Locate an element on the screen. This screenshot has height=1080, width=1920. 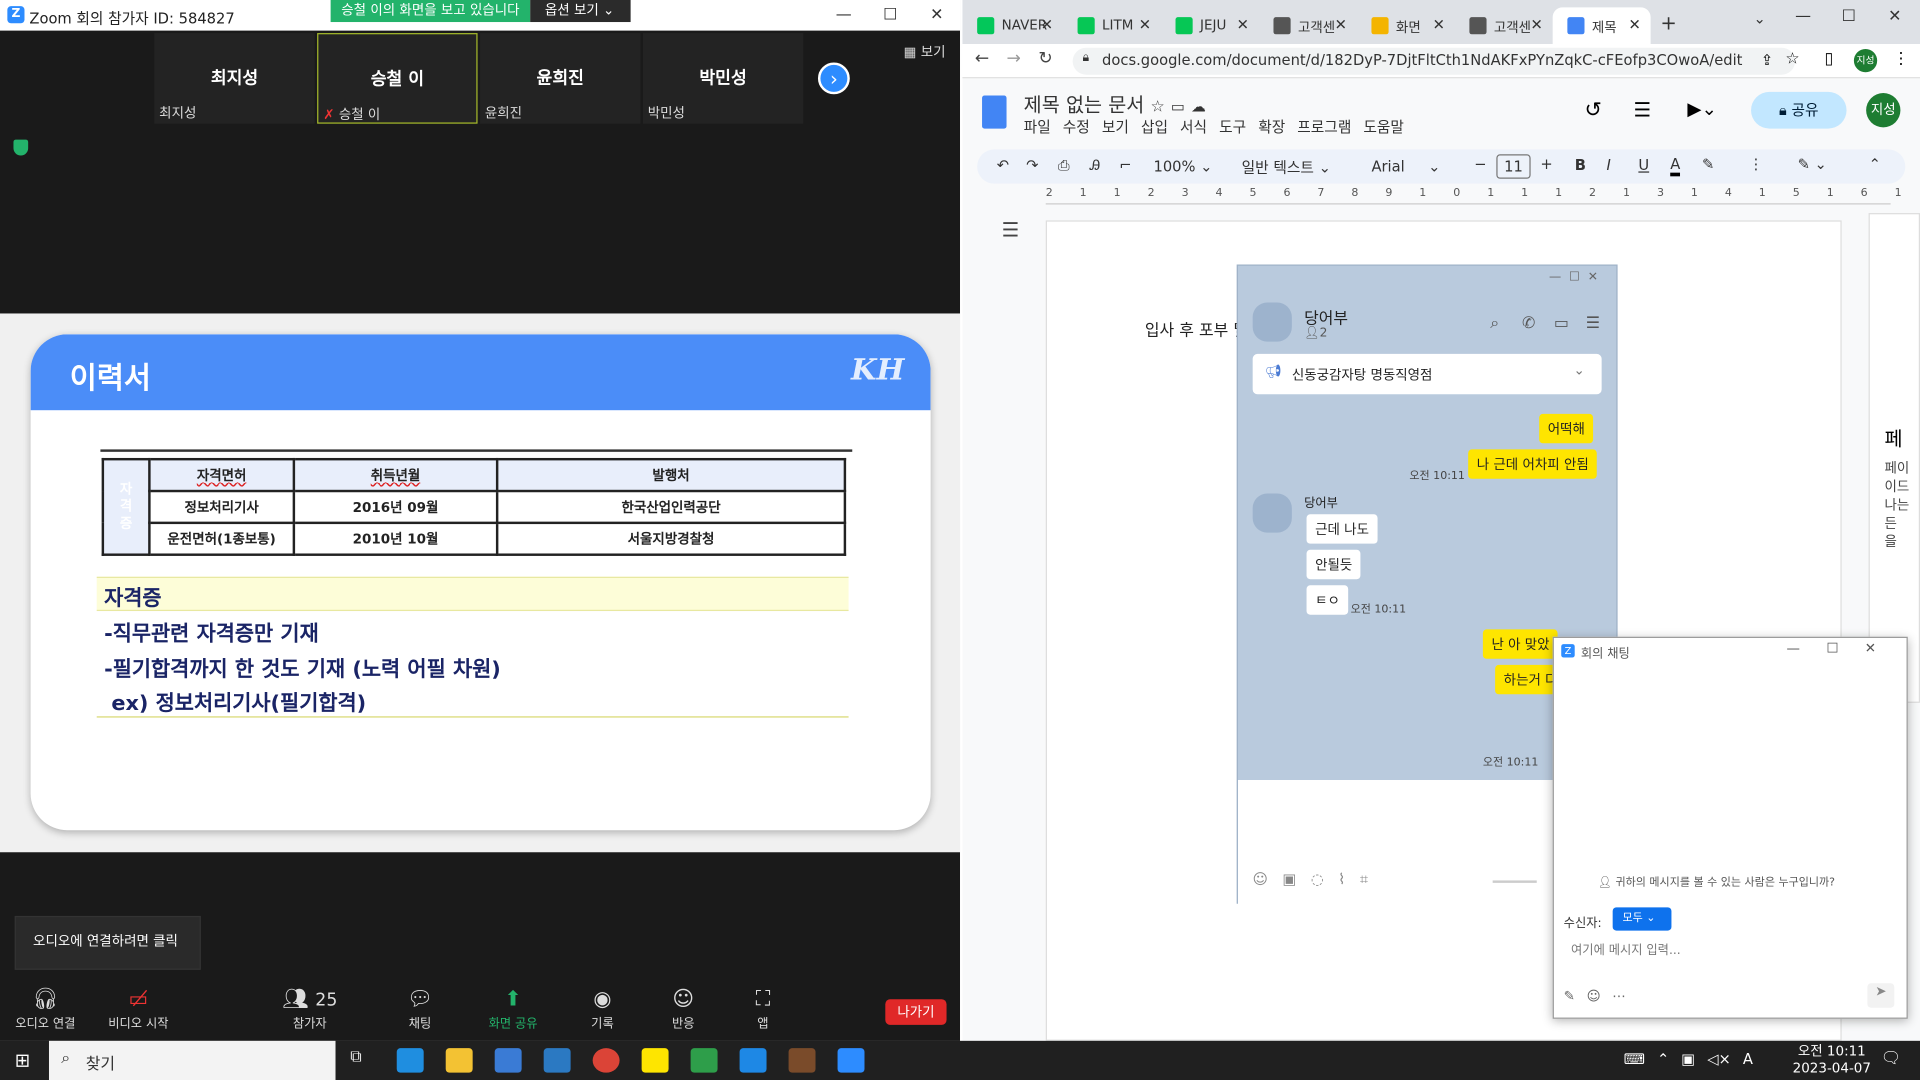
capture-icon: ⌗ is located at coordinates (1364, 879).